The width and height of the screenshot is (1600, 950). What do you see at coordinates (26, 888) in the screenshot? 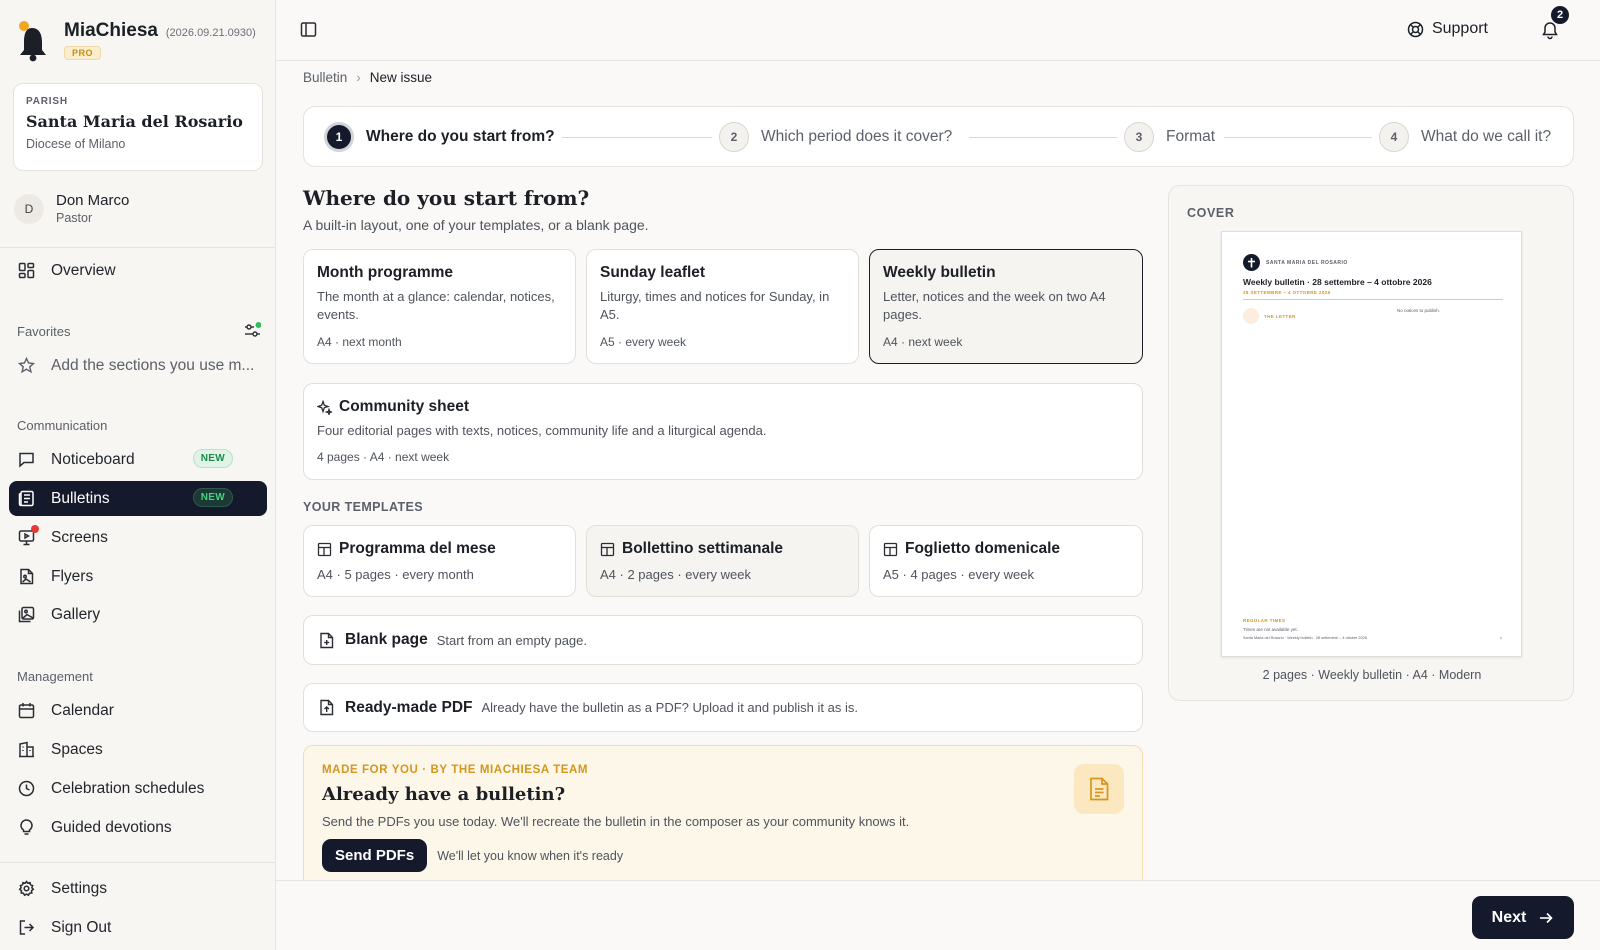
I see `gear-icon` at bounding box center [26, 888].